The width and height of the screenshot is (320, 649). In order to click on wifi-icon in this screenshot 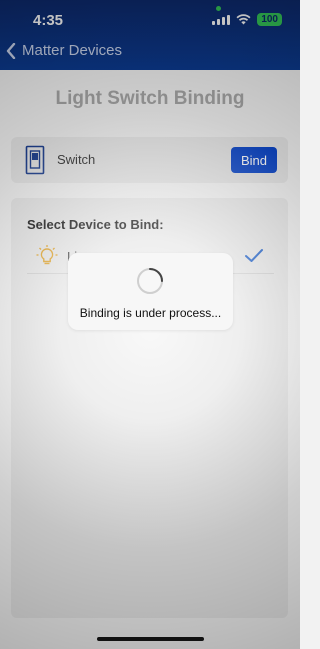, I will do `click(243, 19)`.